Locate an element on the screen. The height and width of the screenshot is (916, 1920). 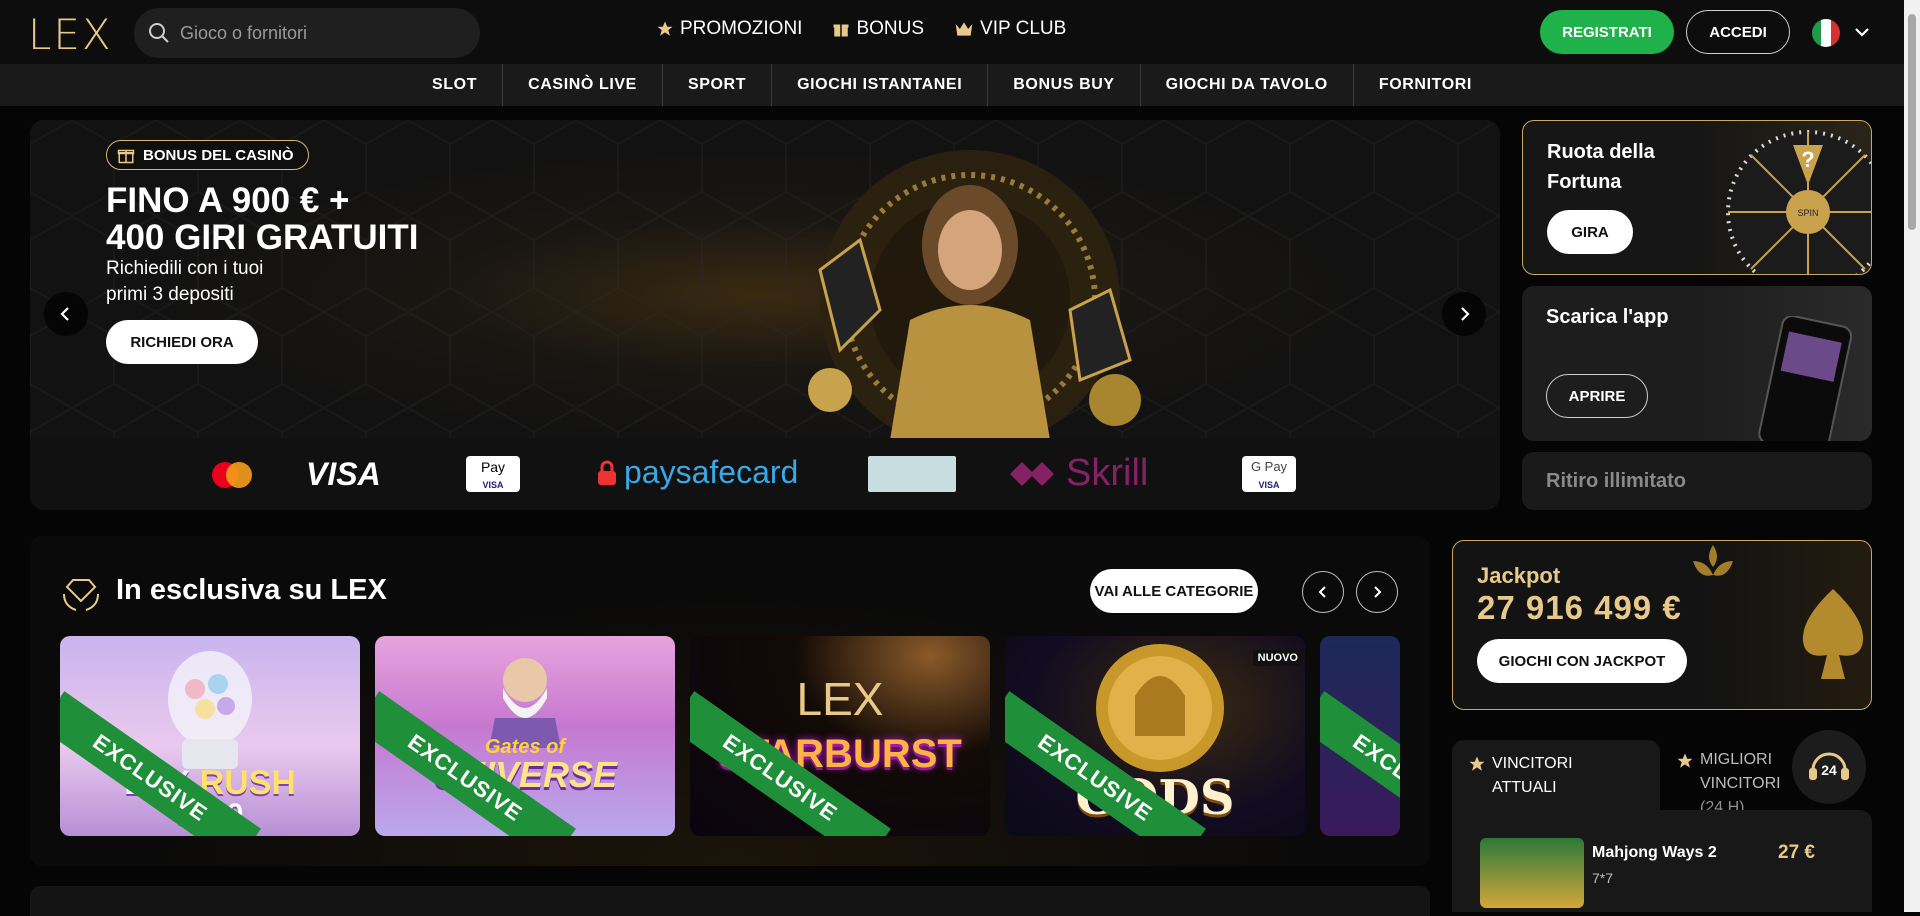
google-pay-logo: G Pay VISA is located at coordinates (1269, 474).